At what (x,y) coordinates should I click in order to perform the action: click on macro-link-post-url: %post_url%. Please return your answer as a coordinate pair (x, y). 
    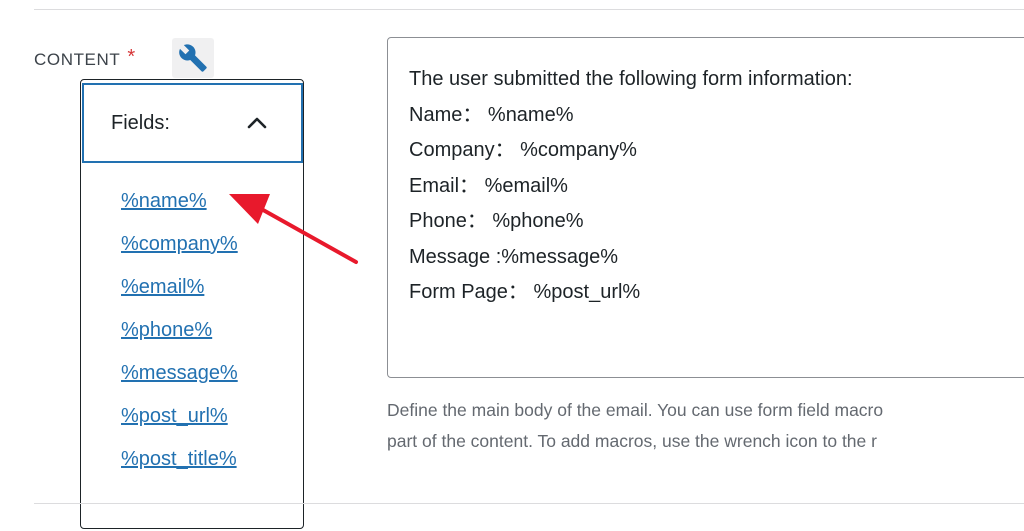
    Looking at the image, I should click on (174, 416).